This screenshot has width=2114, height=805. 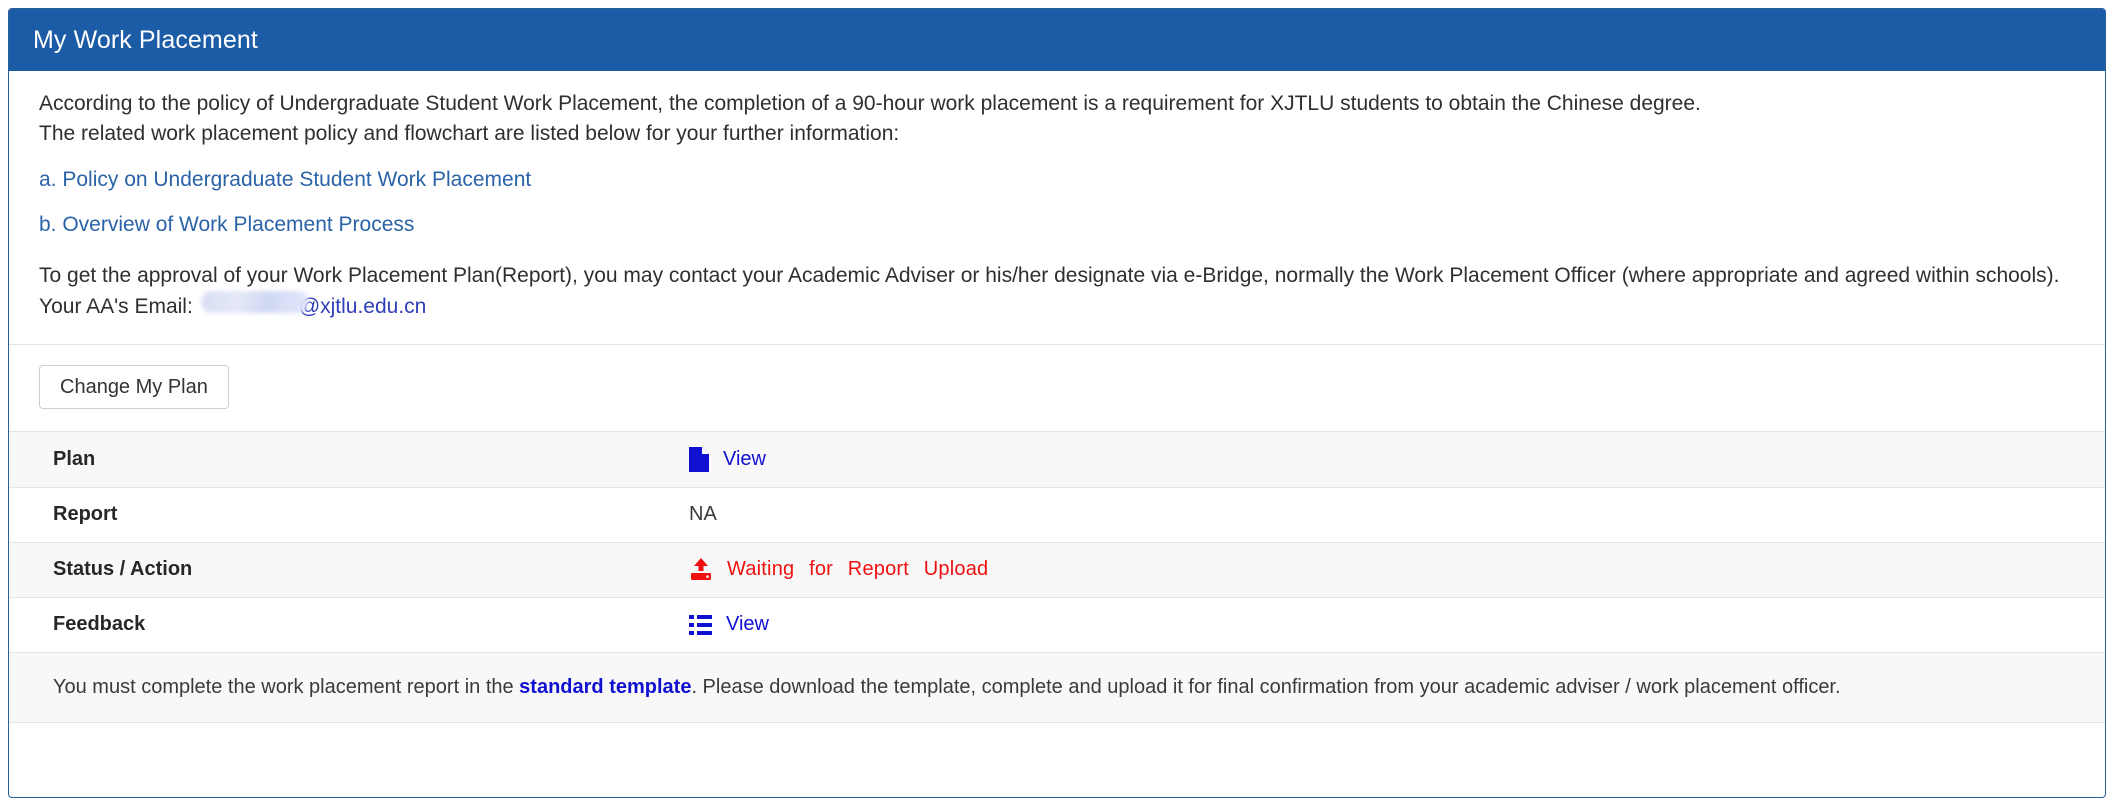 I want to click on file-icon, so click(x=699, y=459).